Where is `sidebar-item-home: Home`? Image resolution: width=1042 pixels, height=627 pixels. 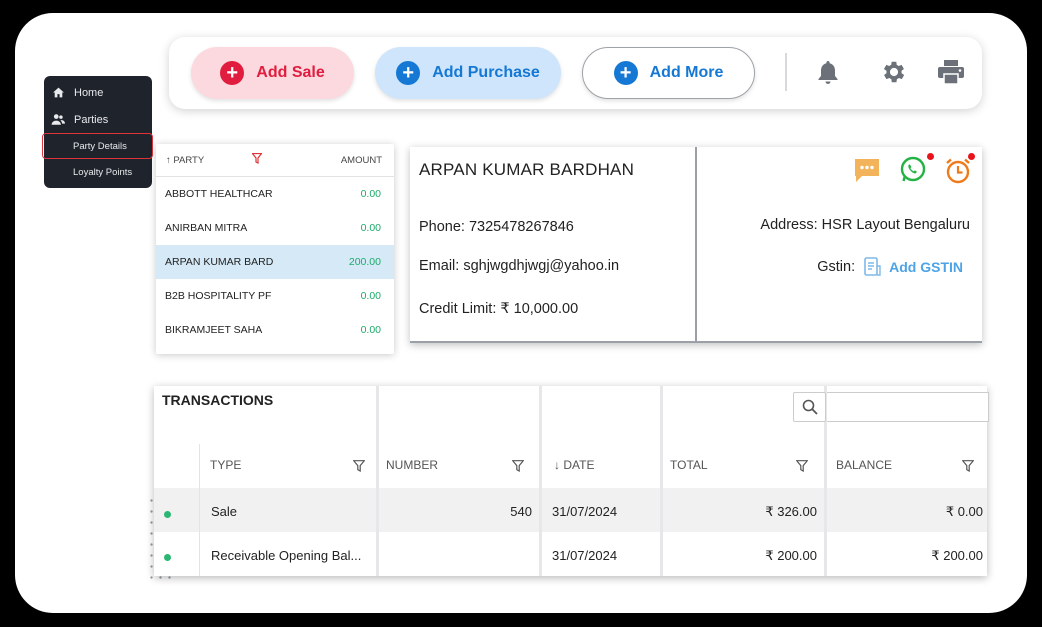
sidebar-item-home: Home is located at coordinates (98, 92).